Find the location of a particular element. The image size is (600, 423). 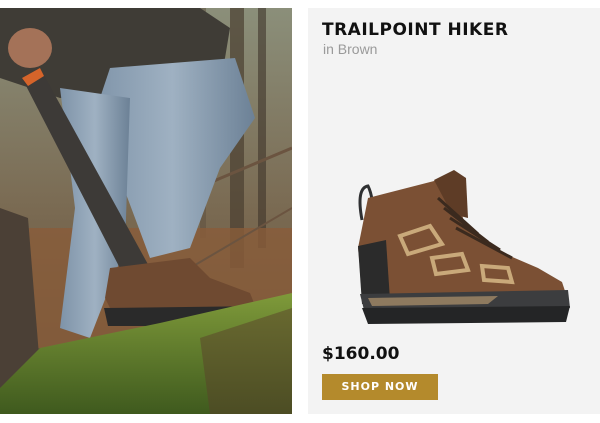

product-price: $160.00 is located at coordinates (361, 354).